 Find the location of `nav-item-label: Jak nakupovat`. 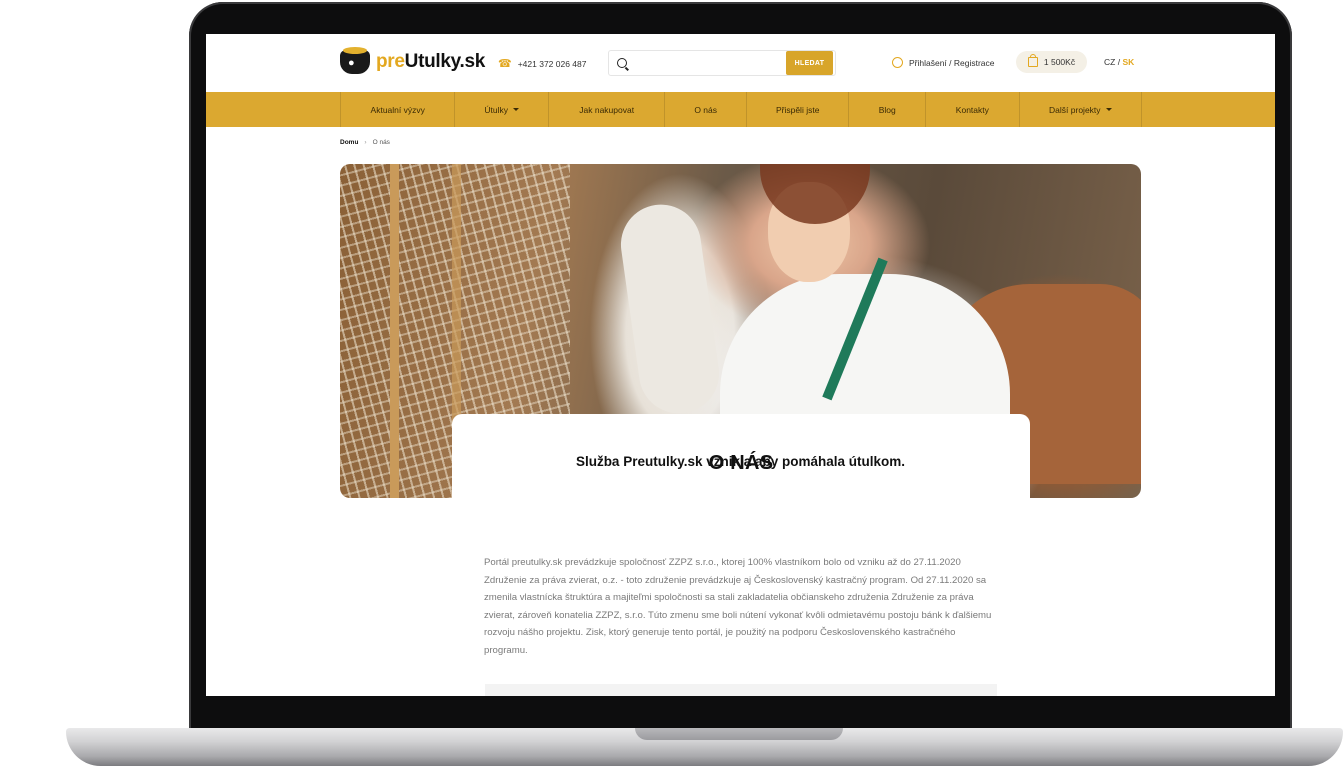

nav-item-label: Jak nakupovat is located at coordinates (607, 109).